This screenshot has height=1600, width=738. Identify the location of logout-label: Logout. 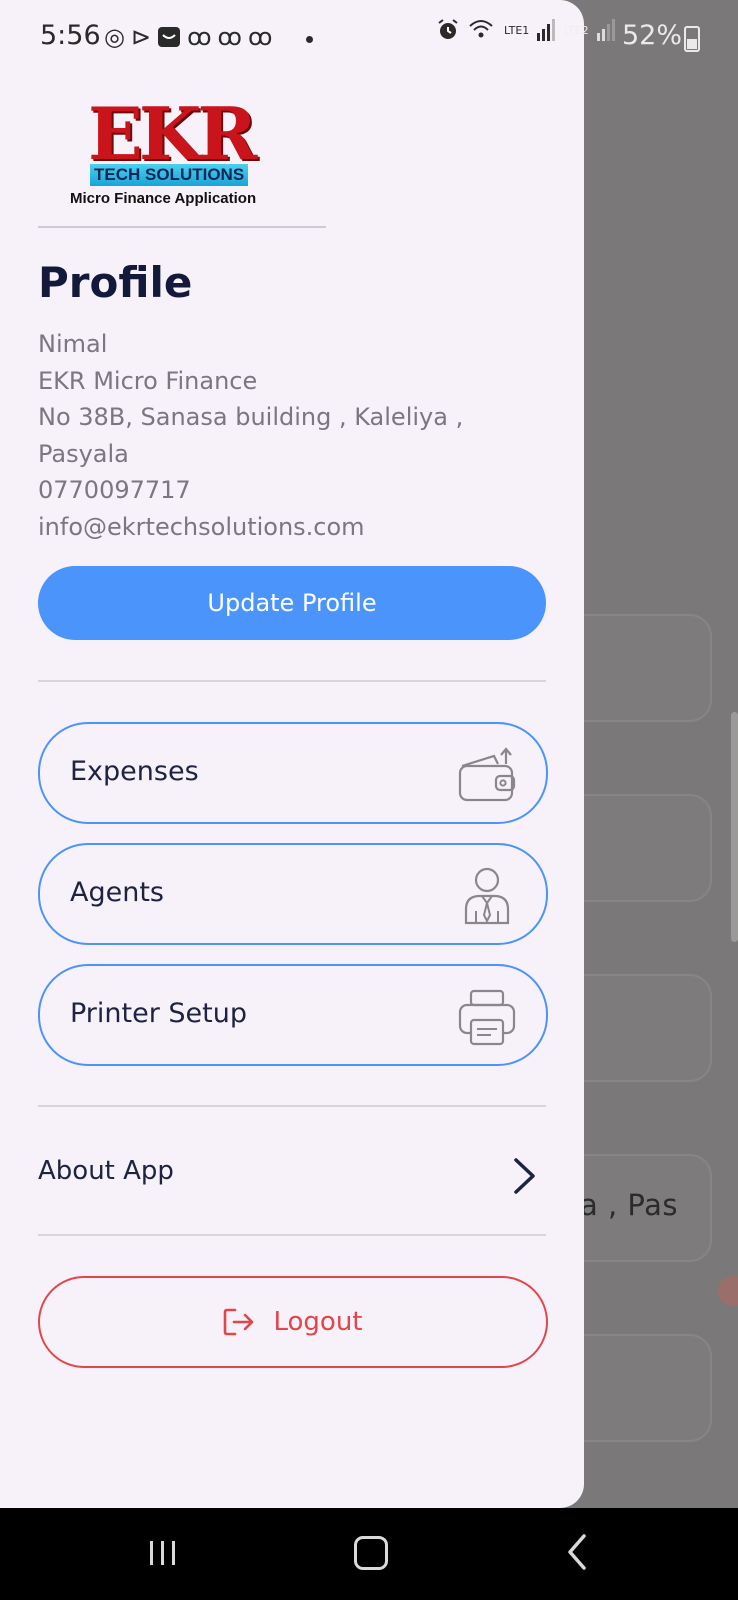
(318, 1322).